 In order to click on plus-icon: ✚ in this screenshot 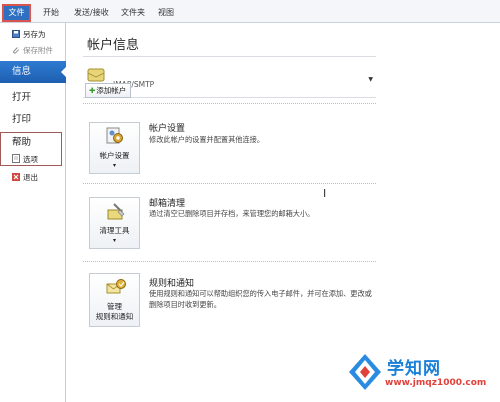, I will do `click(92, 90)`.